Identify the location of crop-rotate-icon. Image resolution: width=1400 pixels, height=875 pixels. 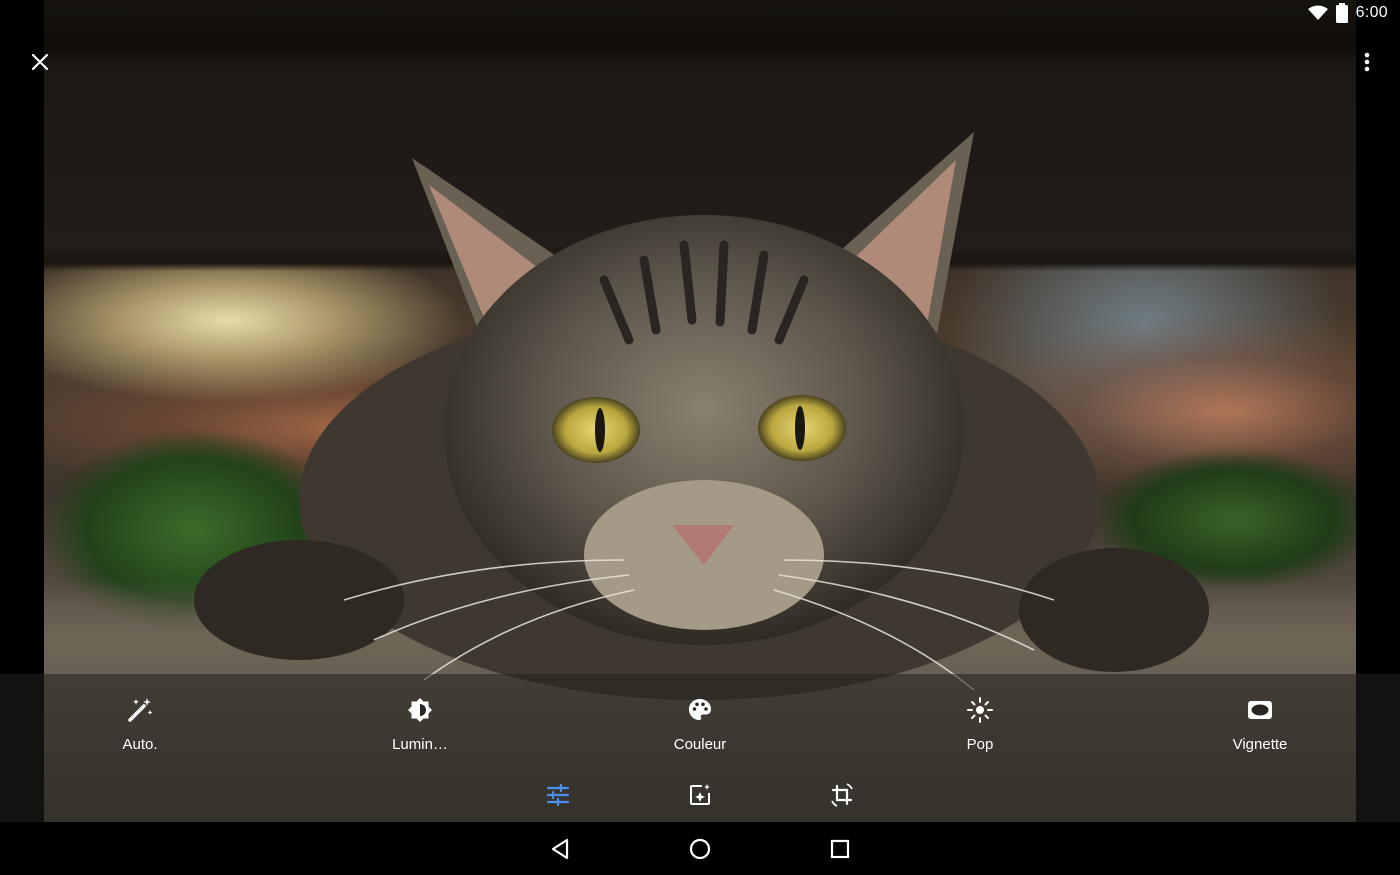
(842, 795).